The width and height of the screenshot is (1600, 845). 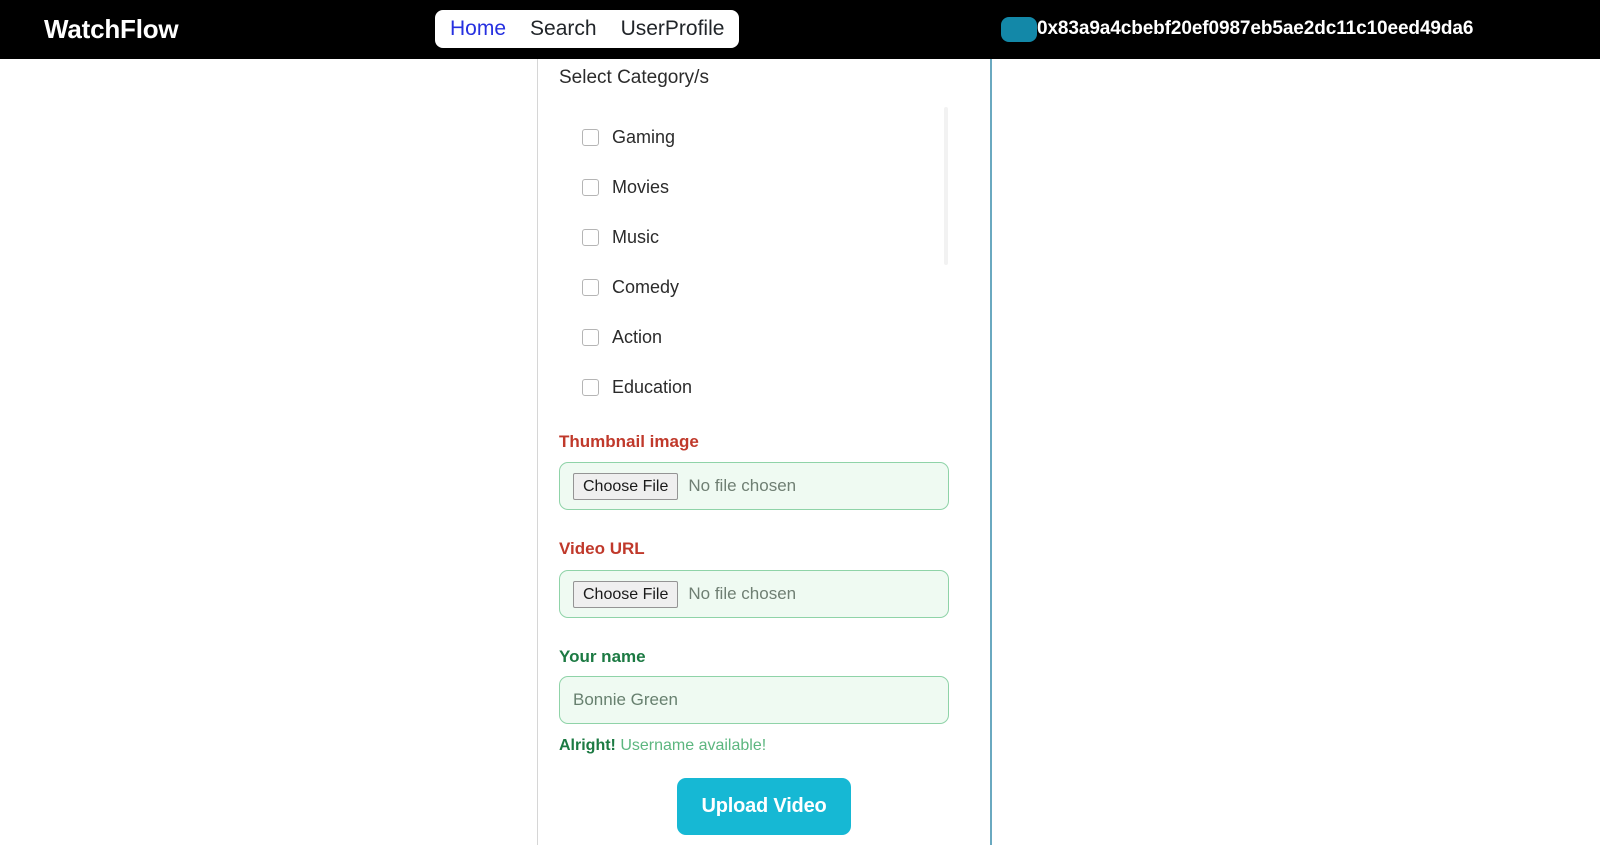 I want to click on category-option-label: Music, so click(x=636, y=237).